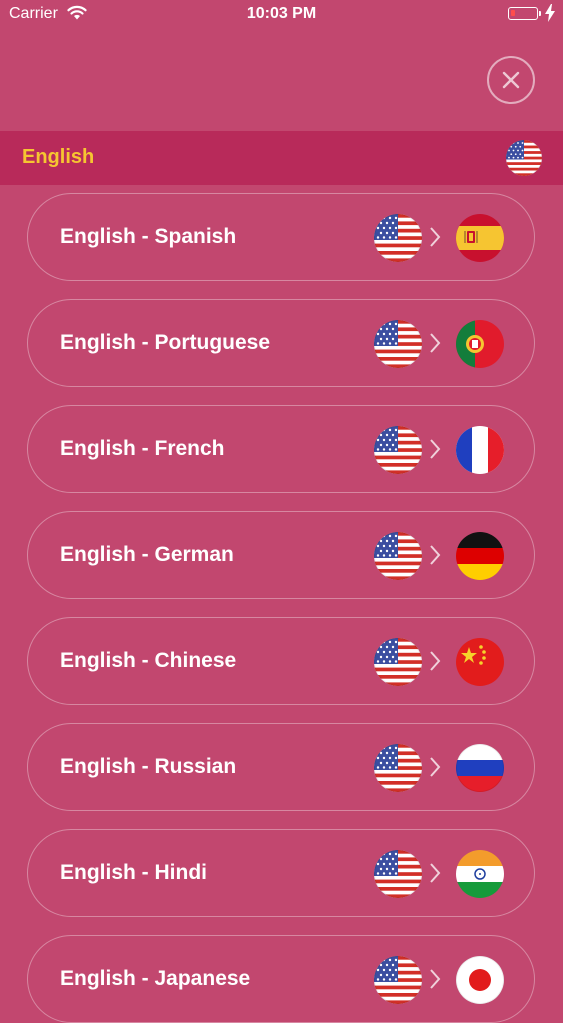 The width and height of the screenshot is (563, 1023). I want to click on charging-bolt-icon, so click(550, 13).